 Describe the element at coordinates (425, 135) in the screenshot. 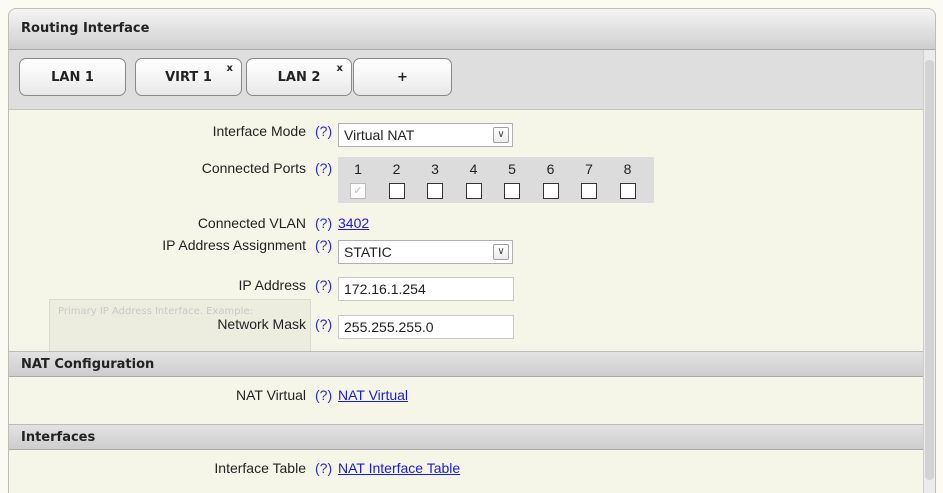

I see `interface-mode-select: Virtual NAT ∨` at that location.